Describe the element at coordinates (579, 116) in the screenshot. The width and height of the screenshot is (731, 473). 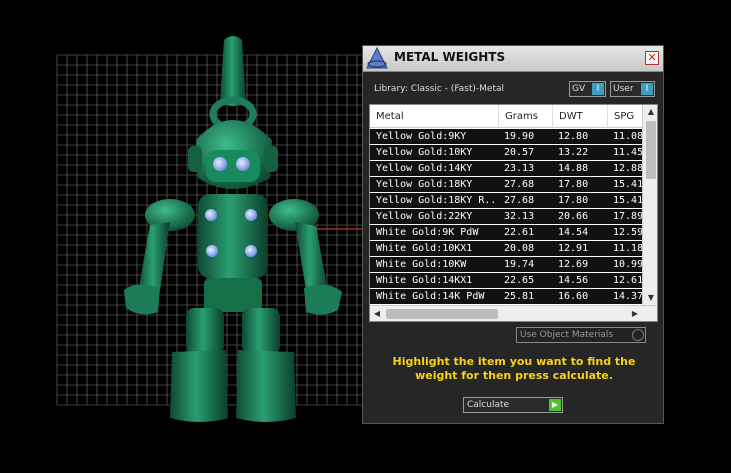
I see `column-header-dwt: DWT` at that location.